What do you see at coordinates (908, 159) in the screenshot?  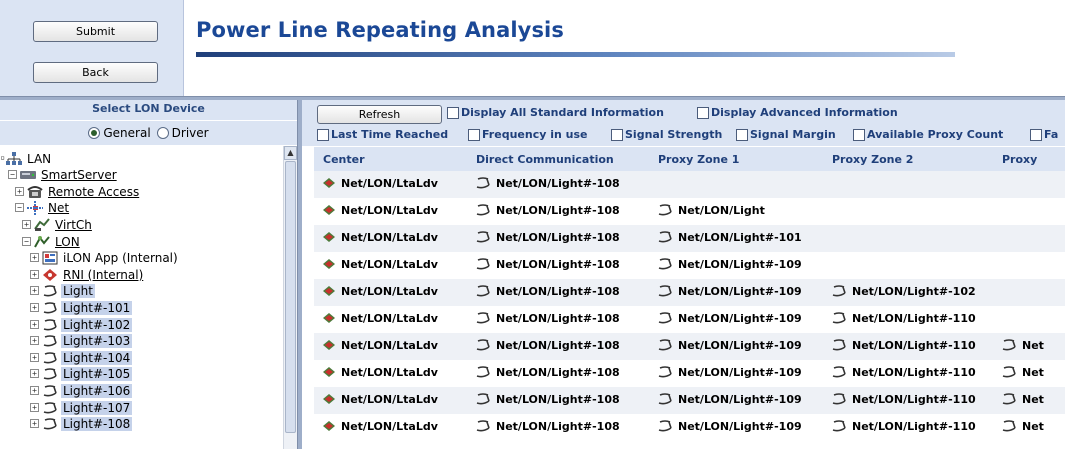 I see `col-proxy-zone-2: Proxy Zone 2` at bounding box center [908, 159].